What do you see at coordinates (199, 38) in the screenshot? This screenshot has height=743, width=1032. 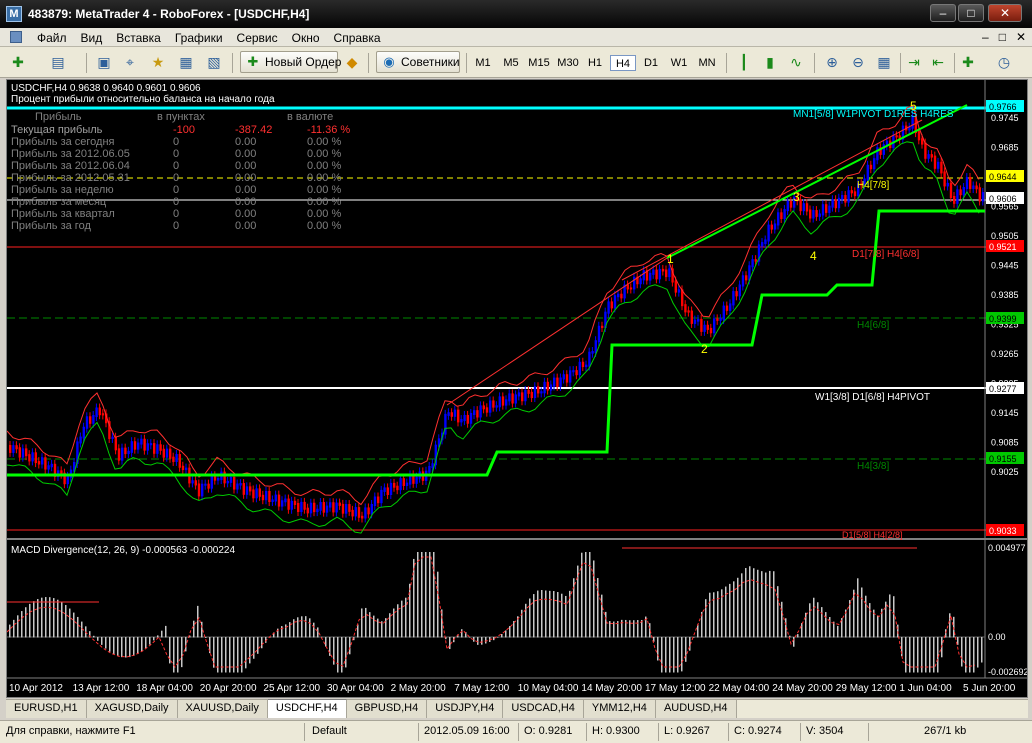 I see `menu-charts: Графики` at bounding box center [199, 38].